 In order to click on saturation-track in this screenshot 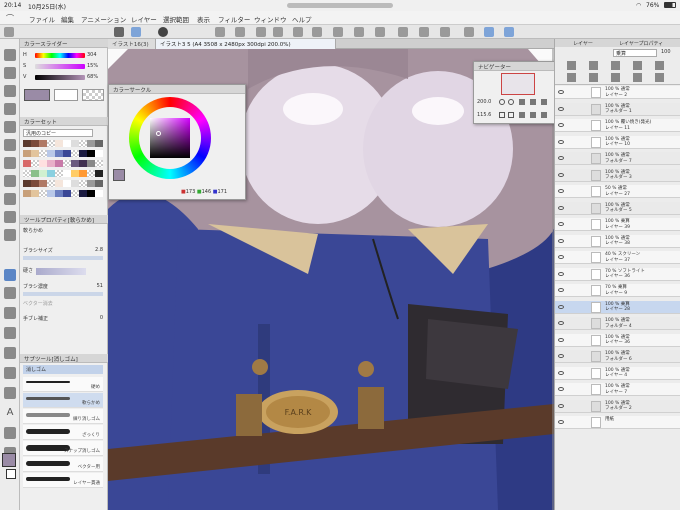, I will do `click(60, 66)`.